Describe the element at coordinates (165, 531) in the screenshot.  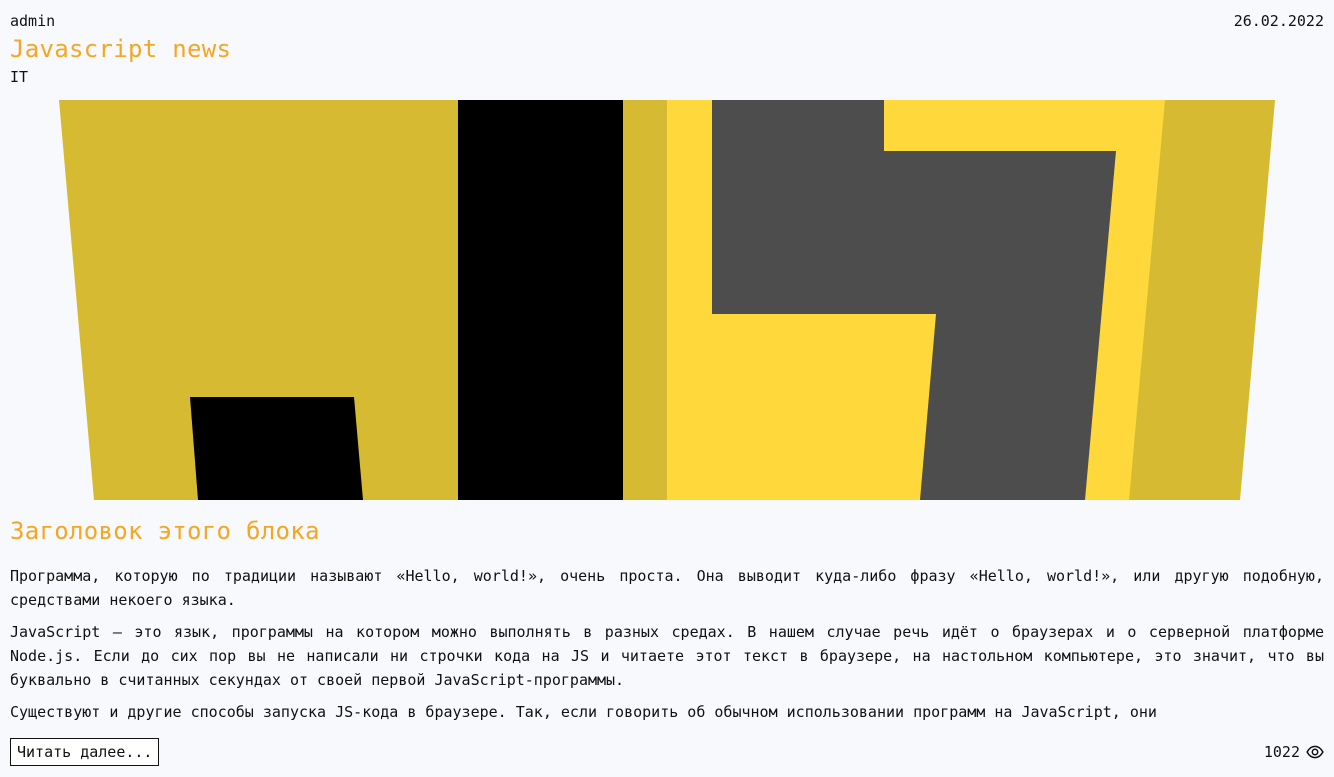
I see `block-title: Заголовок этого блока` at that location.